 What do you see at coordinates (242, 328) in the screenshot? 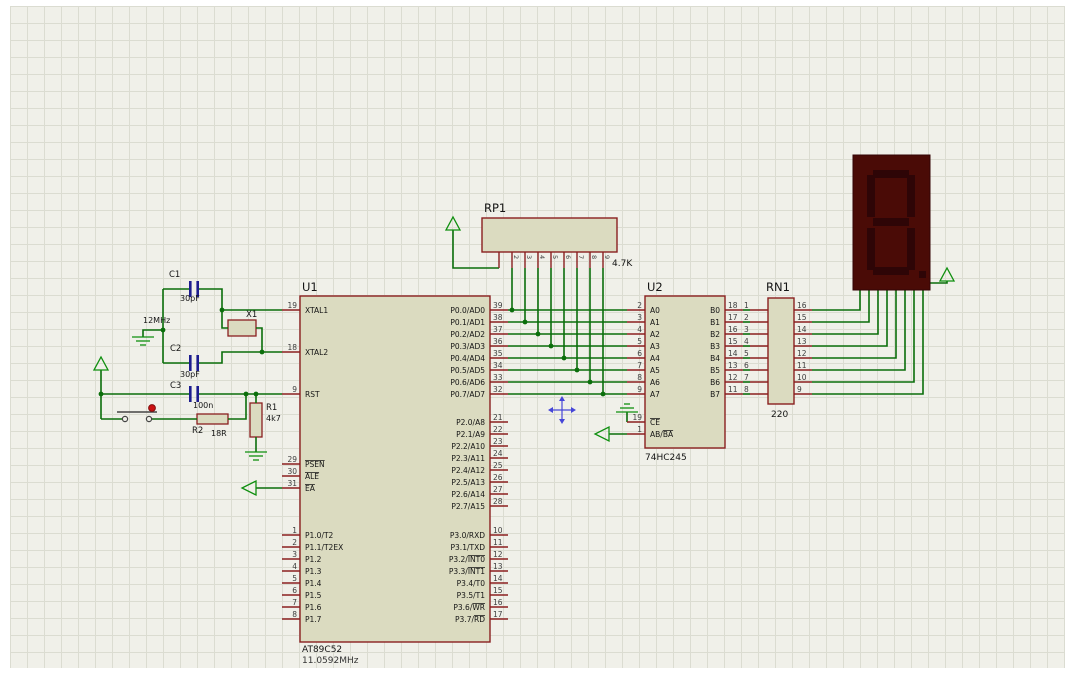
I see `x1-crystal-body` at bounding box center [242, 328].